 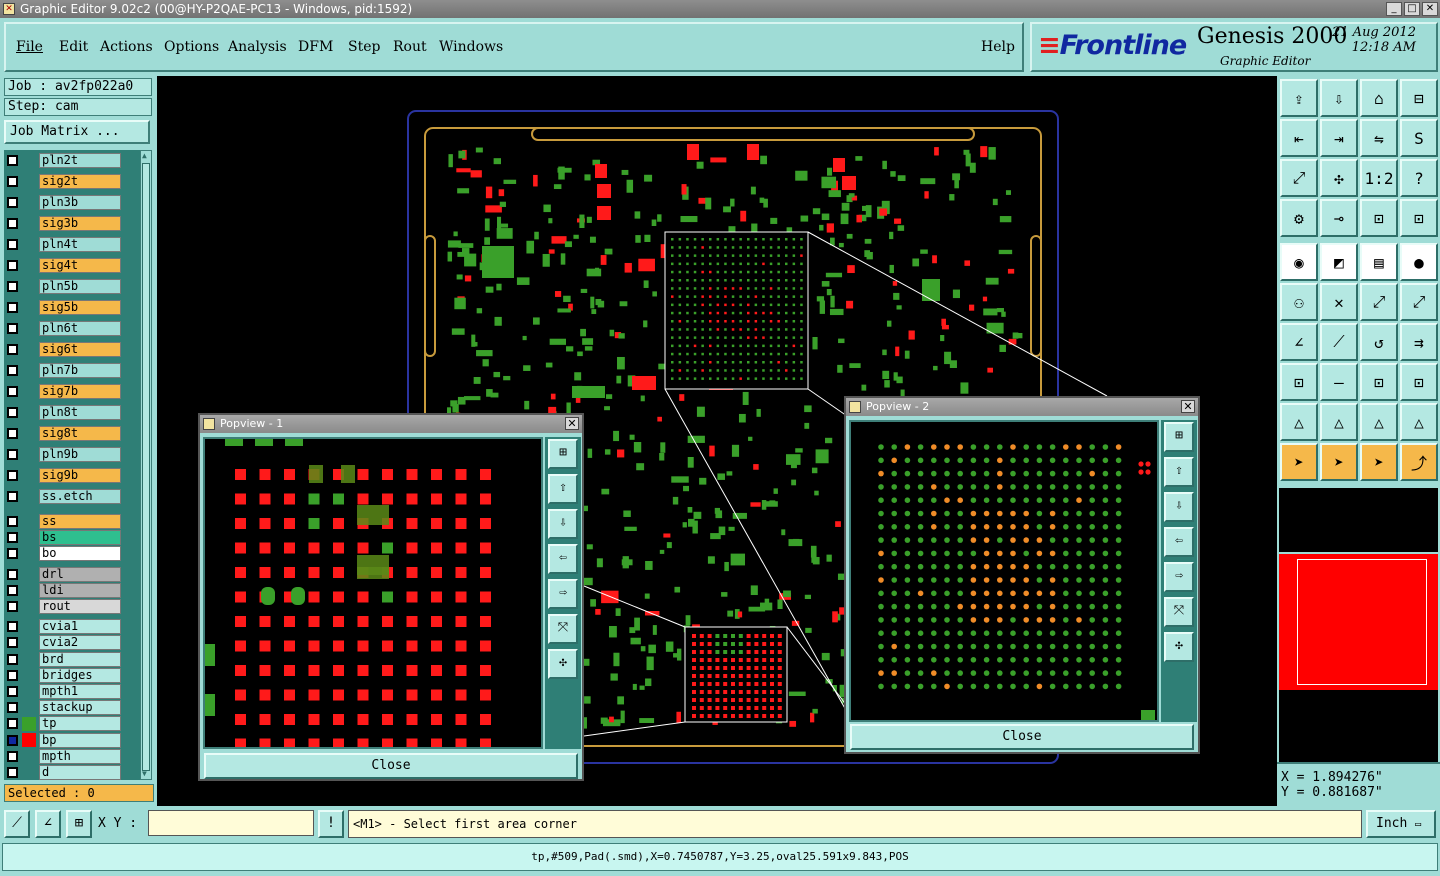 I want to click on info-icon: !, so click(x=331, y=824).